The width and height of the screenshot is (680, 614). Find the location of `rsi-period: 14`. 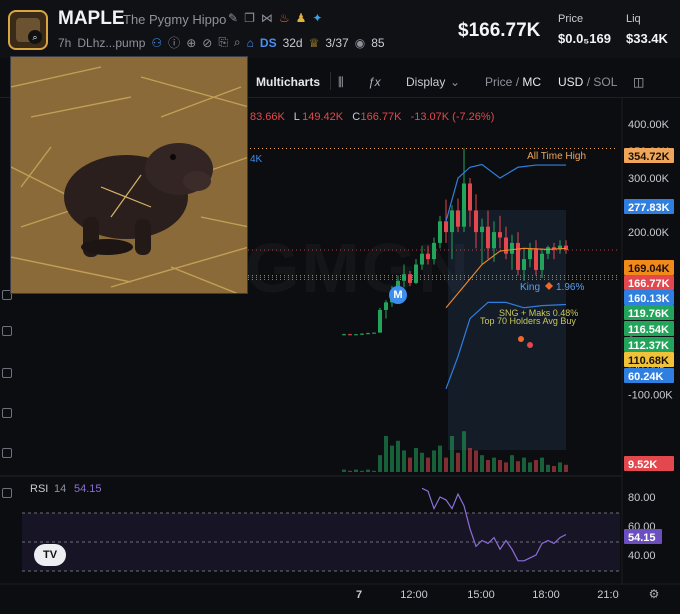

rsi-period: 14 is located at coordinates (60, 489).